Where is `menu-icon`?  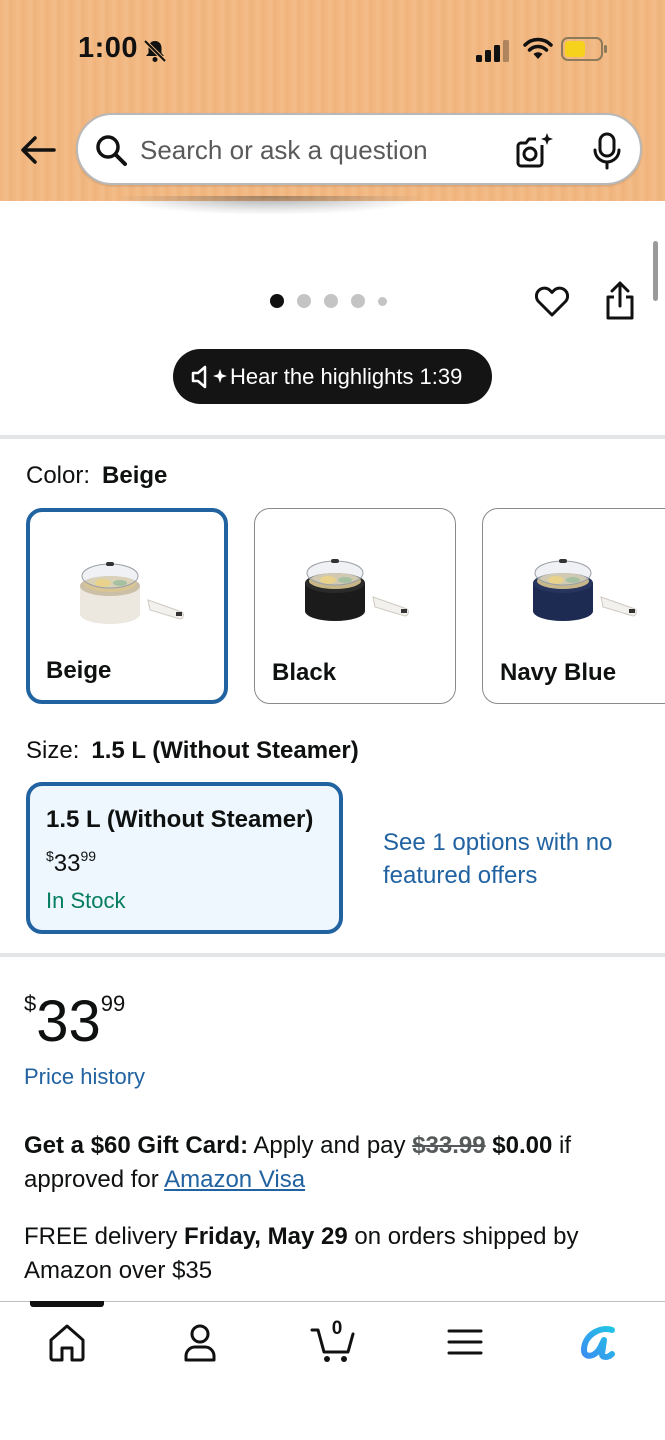
menu-icon is located at coordinates (465, 1342).